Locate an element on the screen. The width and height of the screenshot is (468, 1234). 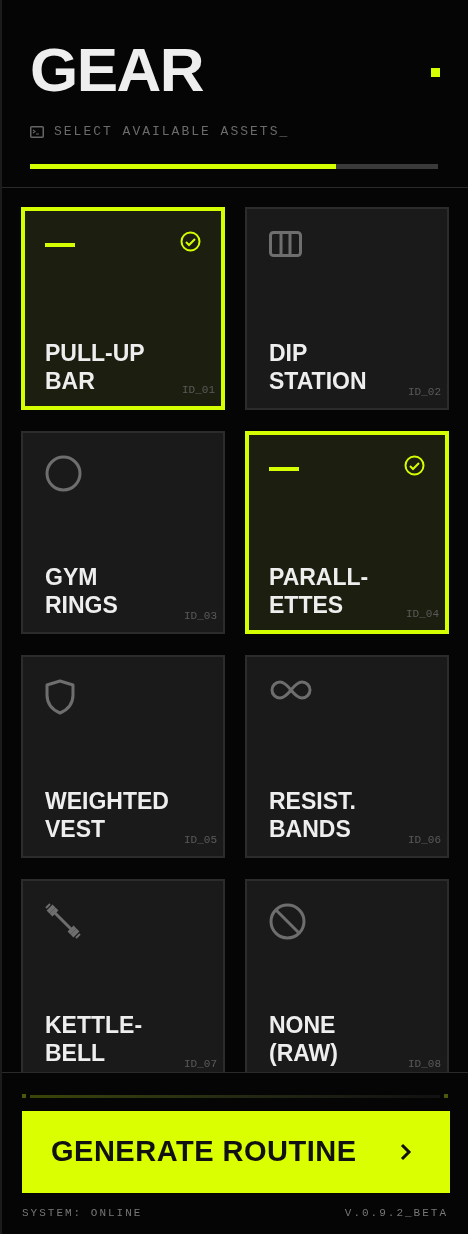
item-id: ID_03 is located at coordinates (200, 616).